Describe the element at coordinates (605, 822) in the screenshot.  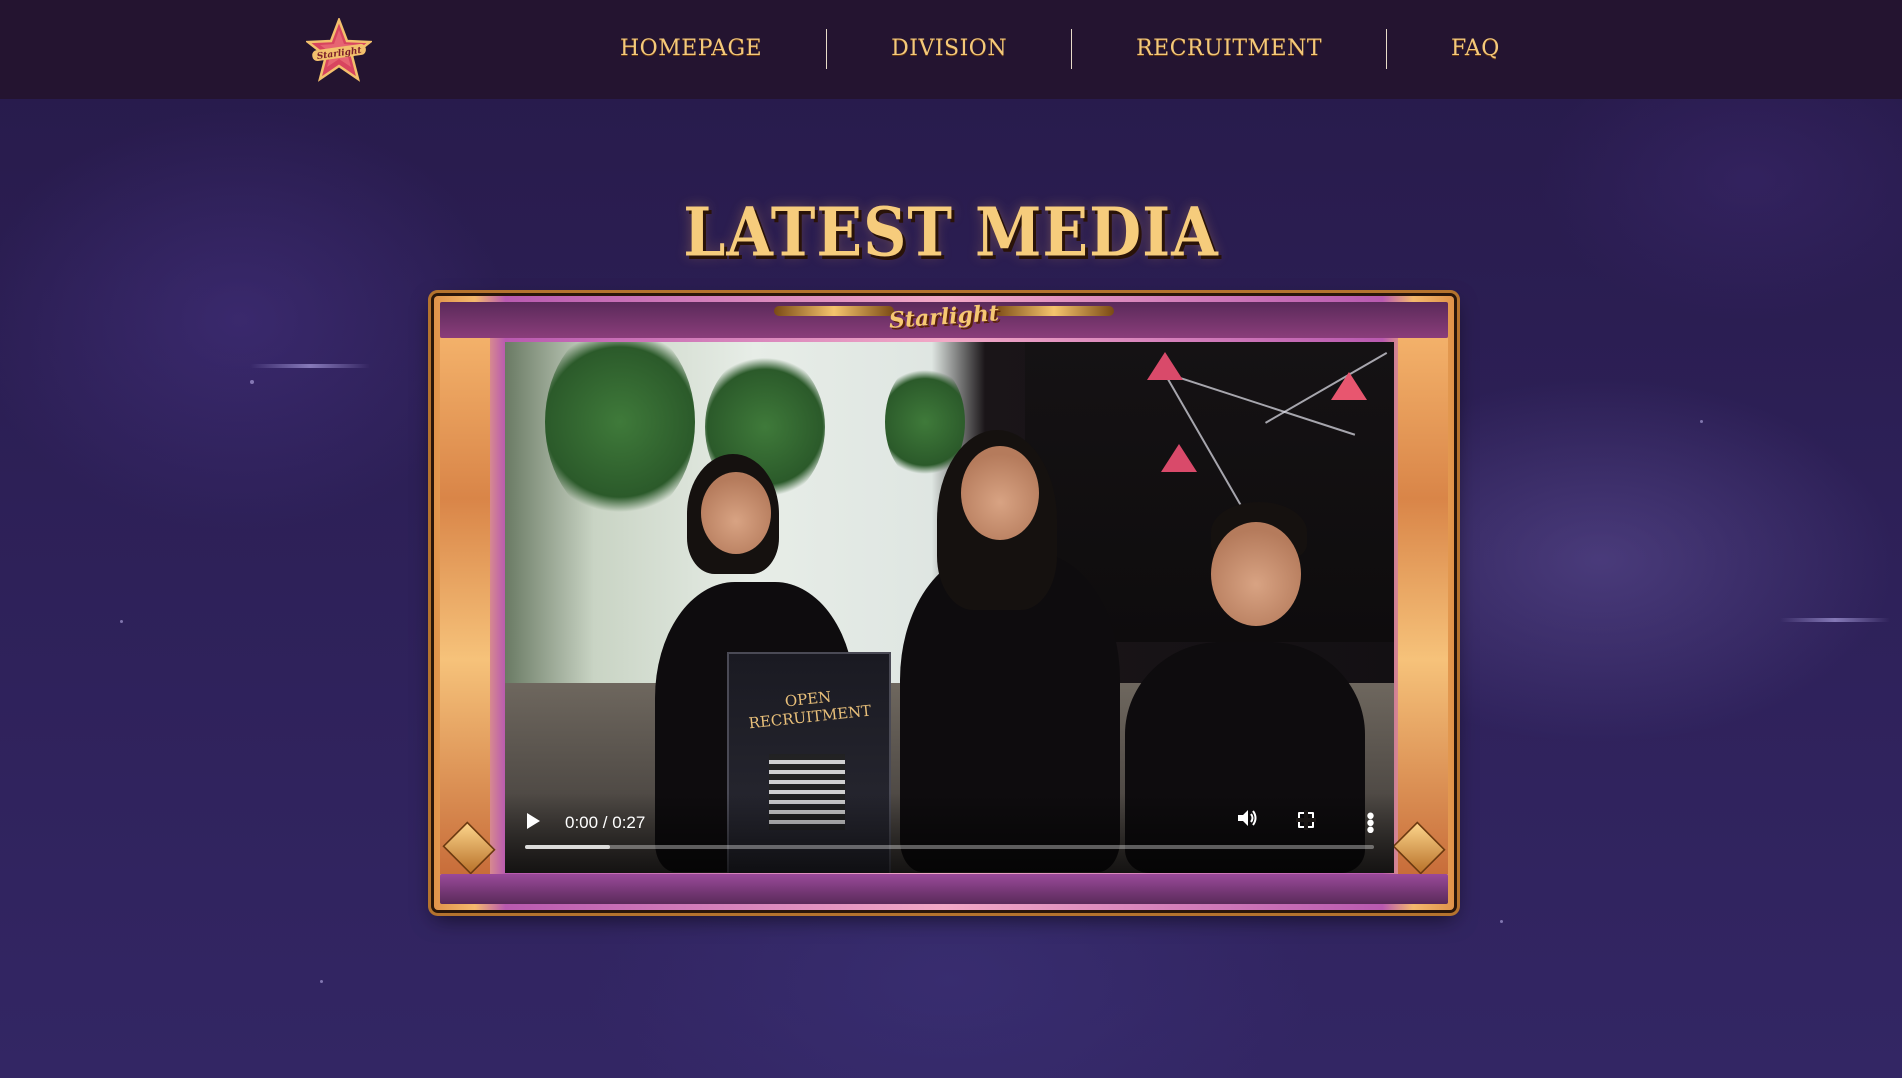
I see `video-time: 0:00 / 0:27` at that location.